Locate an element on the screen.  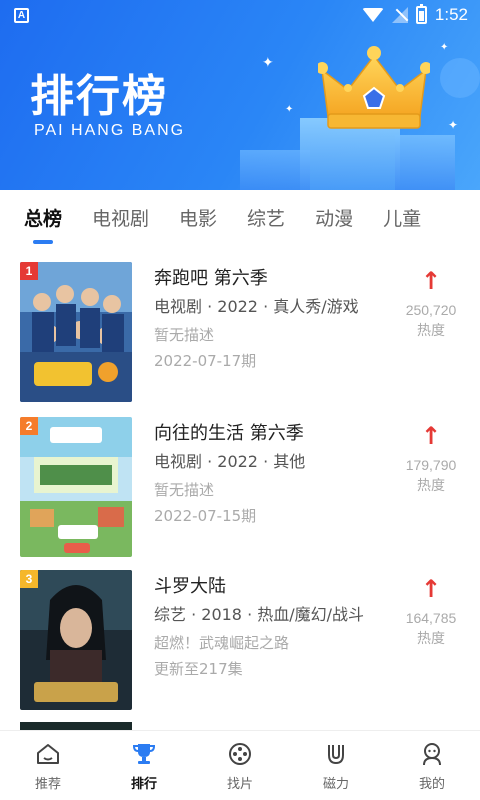
show-title: 斗罗大陆 is located at coordinates (262, 587).